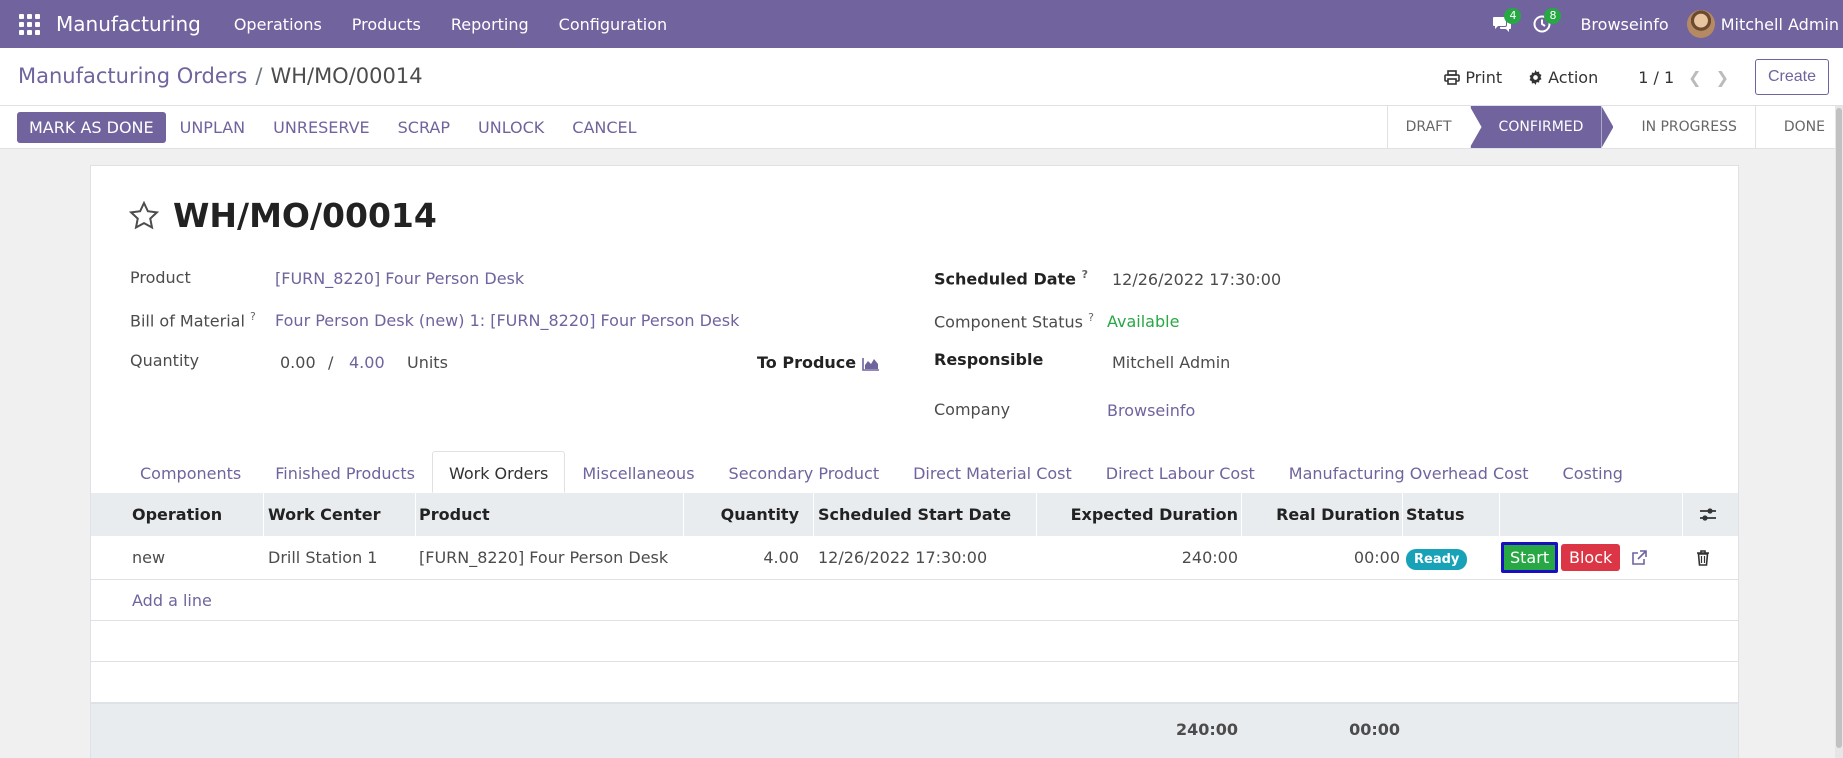  I want to click on breadcrumb-current: WH/MO/00014, so click(346, 76).